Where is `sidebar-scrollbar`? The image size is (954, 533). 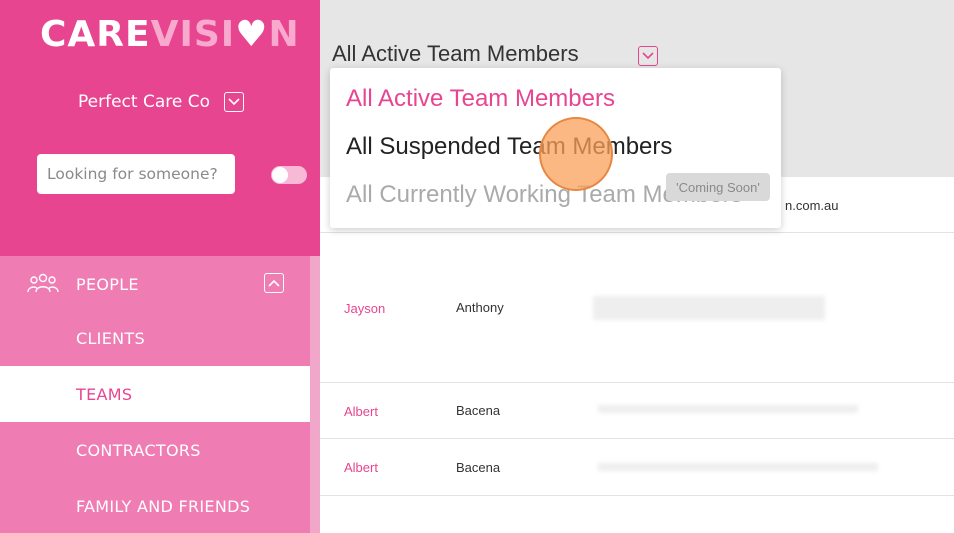
sidebar-scrollbar is located at coordinates (315, 394).